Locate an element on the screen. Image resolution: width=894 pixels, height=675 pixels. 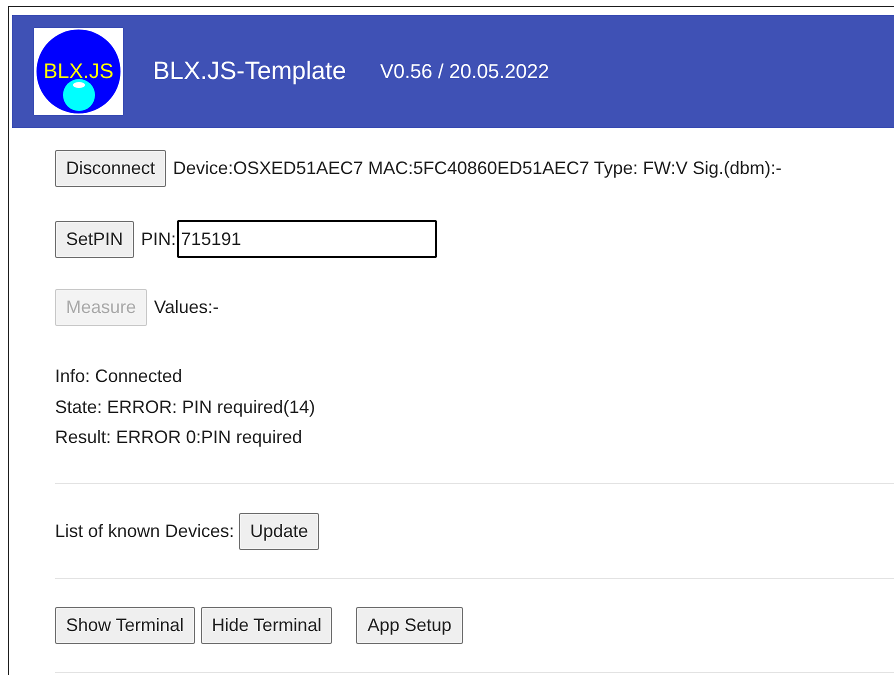
devices-label: List of known Devices: is located at coordinates (144, 531).